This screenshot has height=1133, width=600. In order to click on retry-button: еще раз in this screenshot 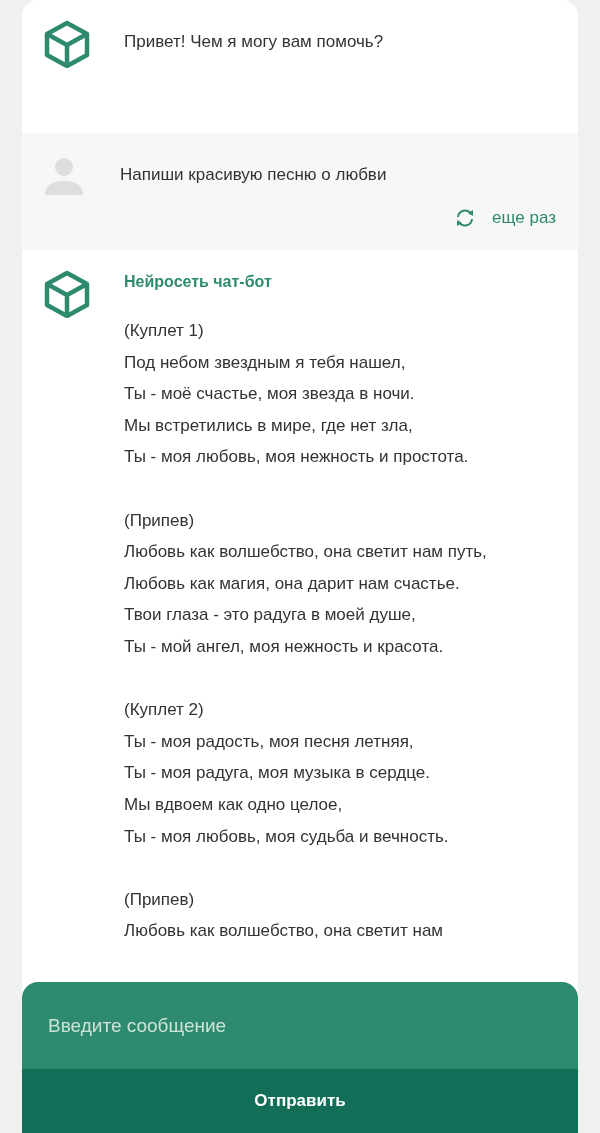, I will do `click(505, 218)`.